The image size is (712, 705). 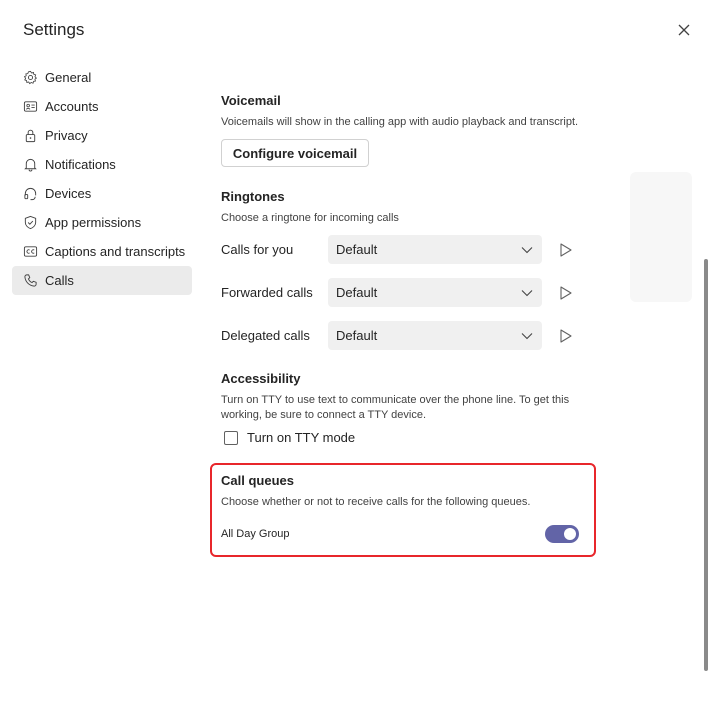 What do you see at coordinates (30, 252) in the screenshot?
I see `cc-icon` at bounding box center [30, 252].